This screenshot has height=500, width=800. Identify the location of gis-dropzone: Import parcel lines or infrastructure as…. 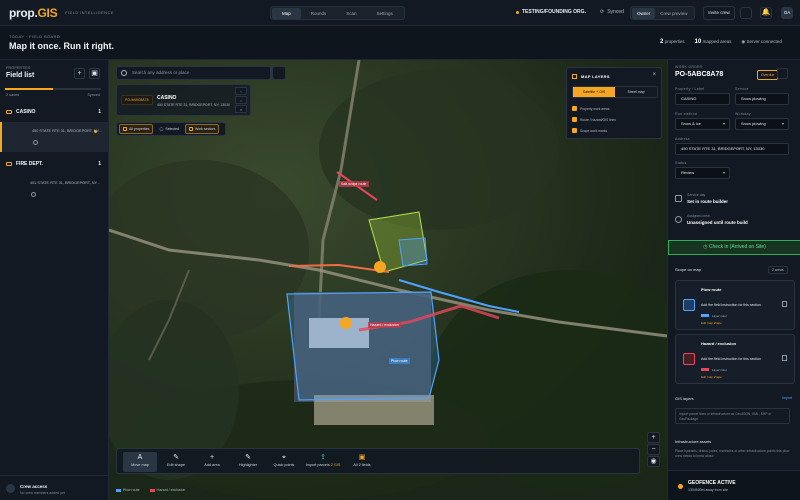
(732, 416).